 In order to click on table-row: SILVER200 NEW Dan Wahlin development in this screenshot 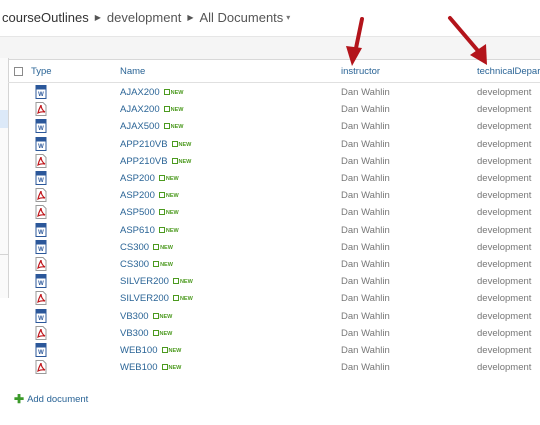, I will do `click(274, 299)`.